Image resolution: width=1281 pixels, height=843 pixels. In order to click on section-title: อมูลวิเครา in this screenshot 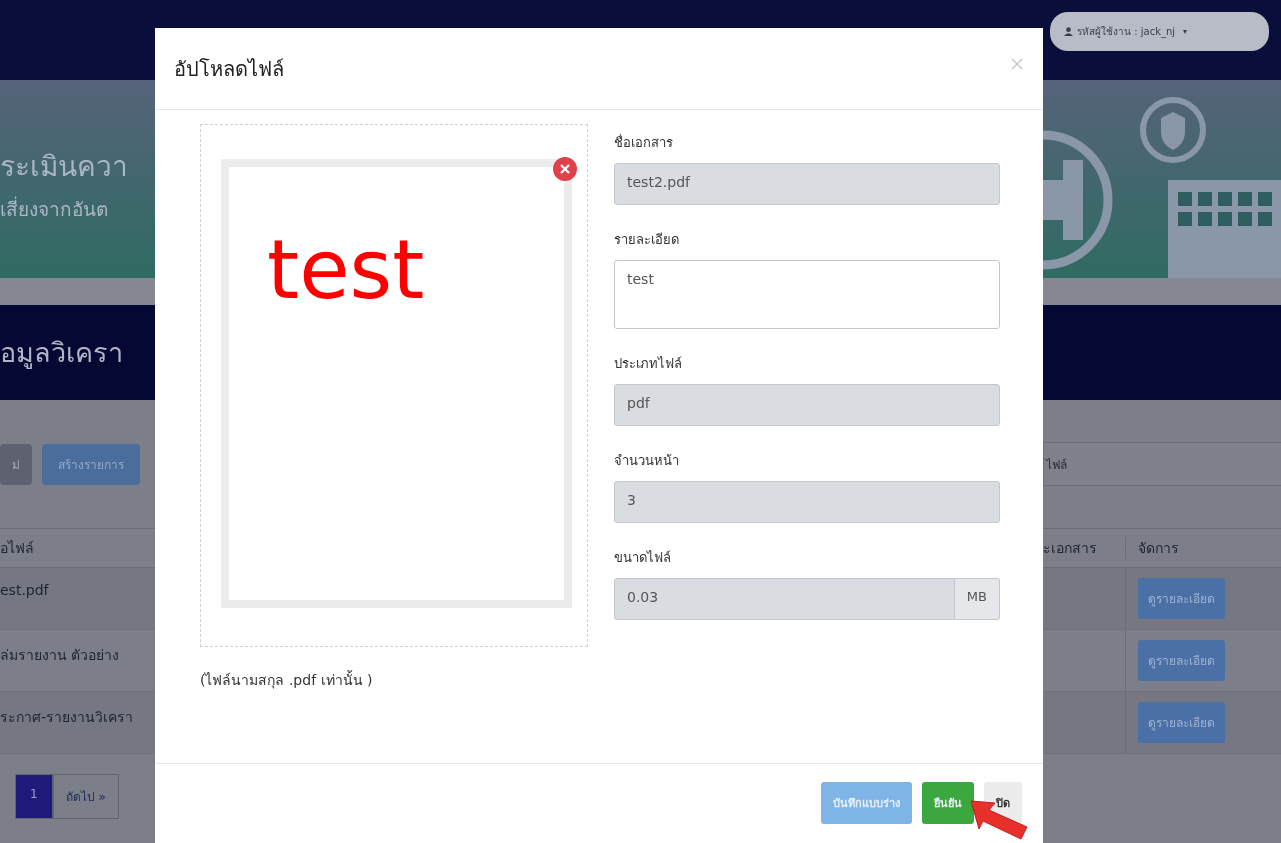, I will do `click(61, 353)`.